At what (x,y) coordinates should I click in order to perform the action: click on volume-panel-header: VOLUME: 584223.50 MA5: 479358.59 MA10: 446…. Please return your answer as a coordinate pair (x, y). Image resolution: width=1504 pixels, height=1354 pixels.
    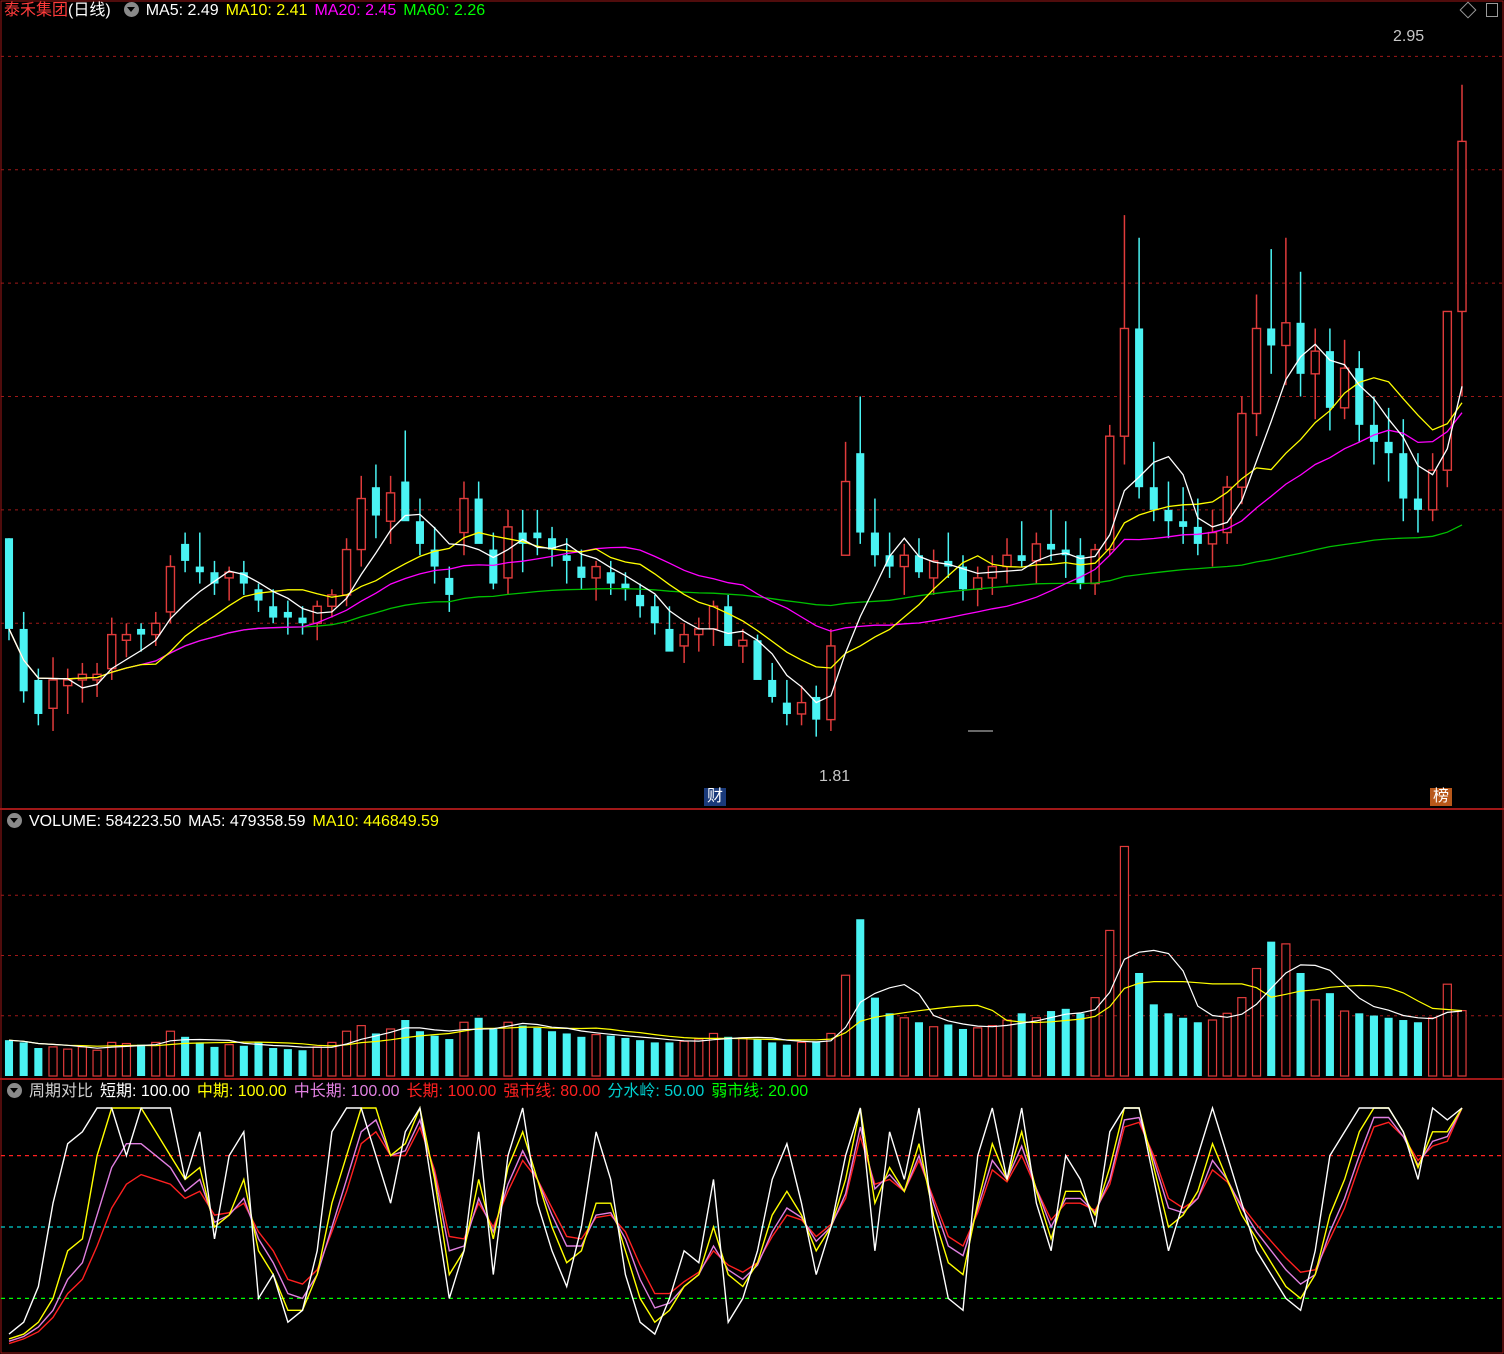
    Looking at the image, I should click on (223, 822).